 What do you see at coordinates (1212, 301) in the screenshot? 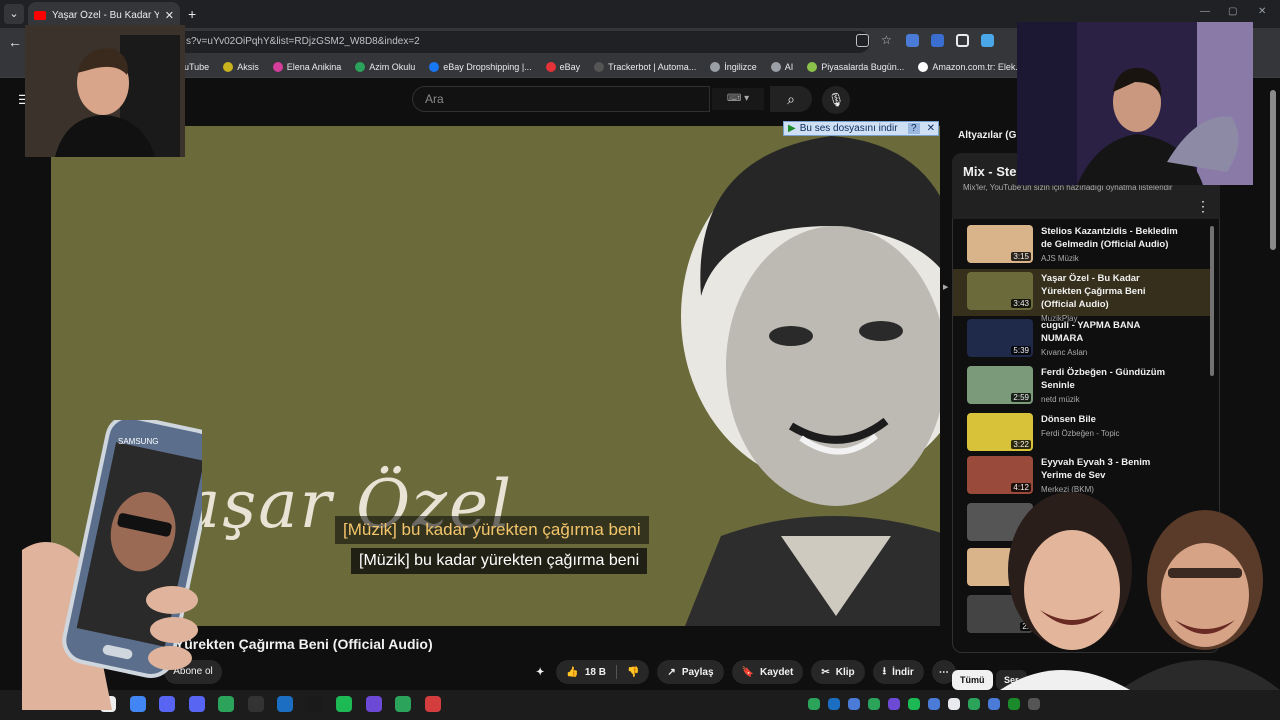
I see `playlist-scrollbar` at bounding box center [1212, 301].